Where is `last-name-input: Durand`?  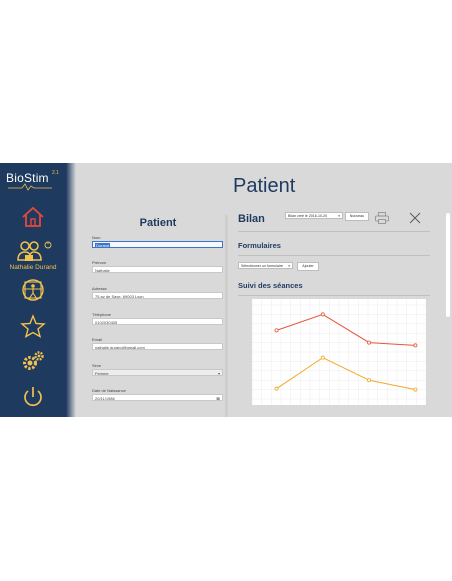
last-name-input: Durand is located at coordinates (157, 244).